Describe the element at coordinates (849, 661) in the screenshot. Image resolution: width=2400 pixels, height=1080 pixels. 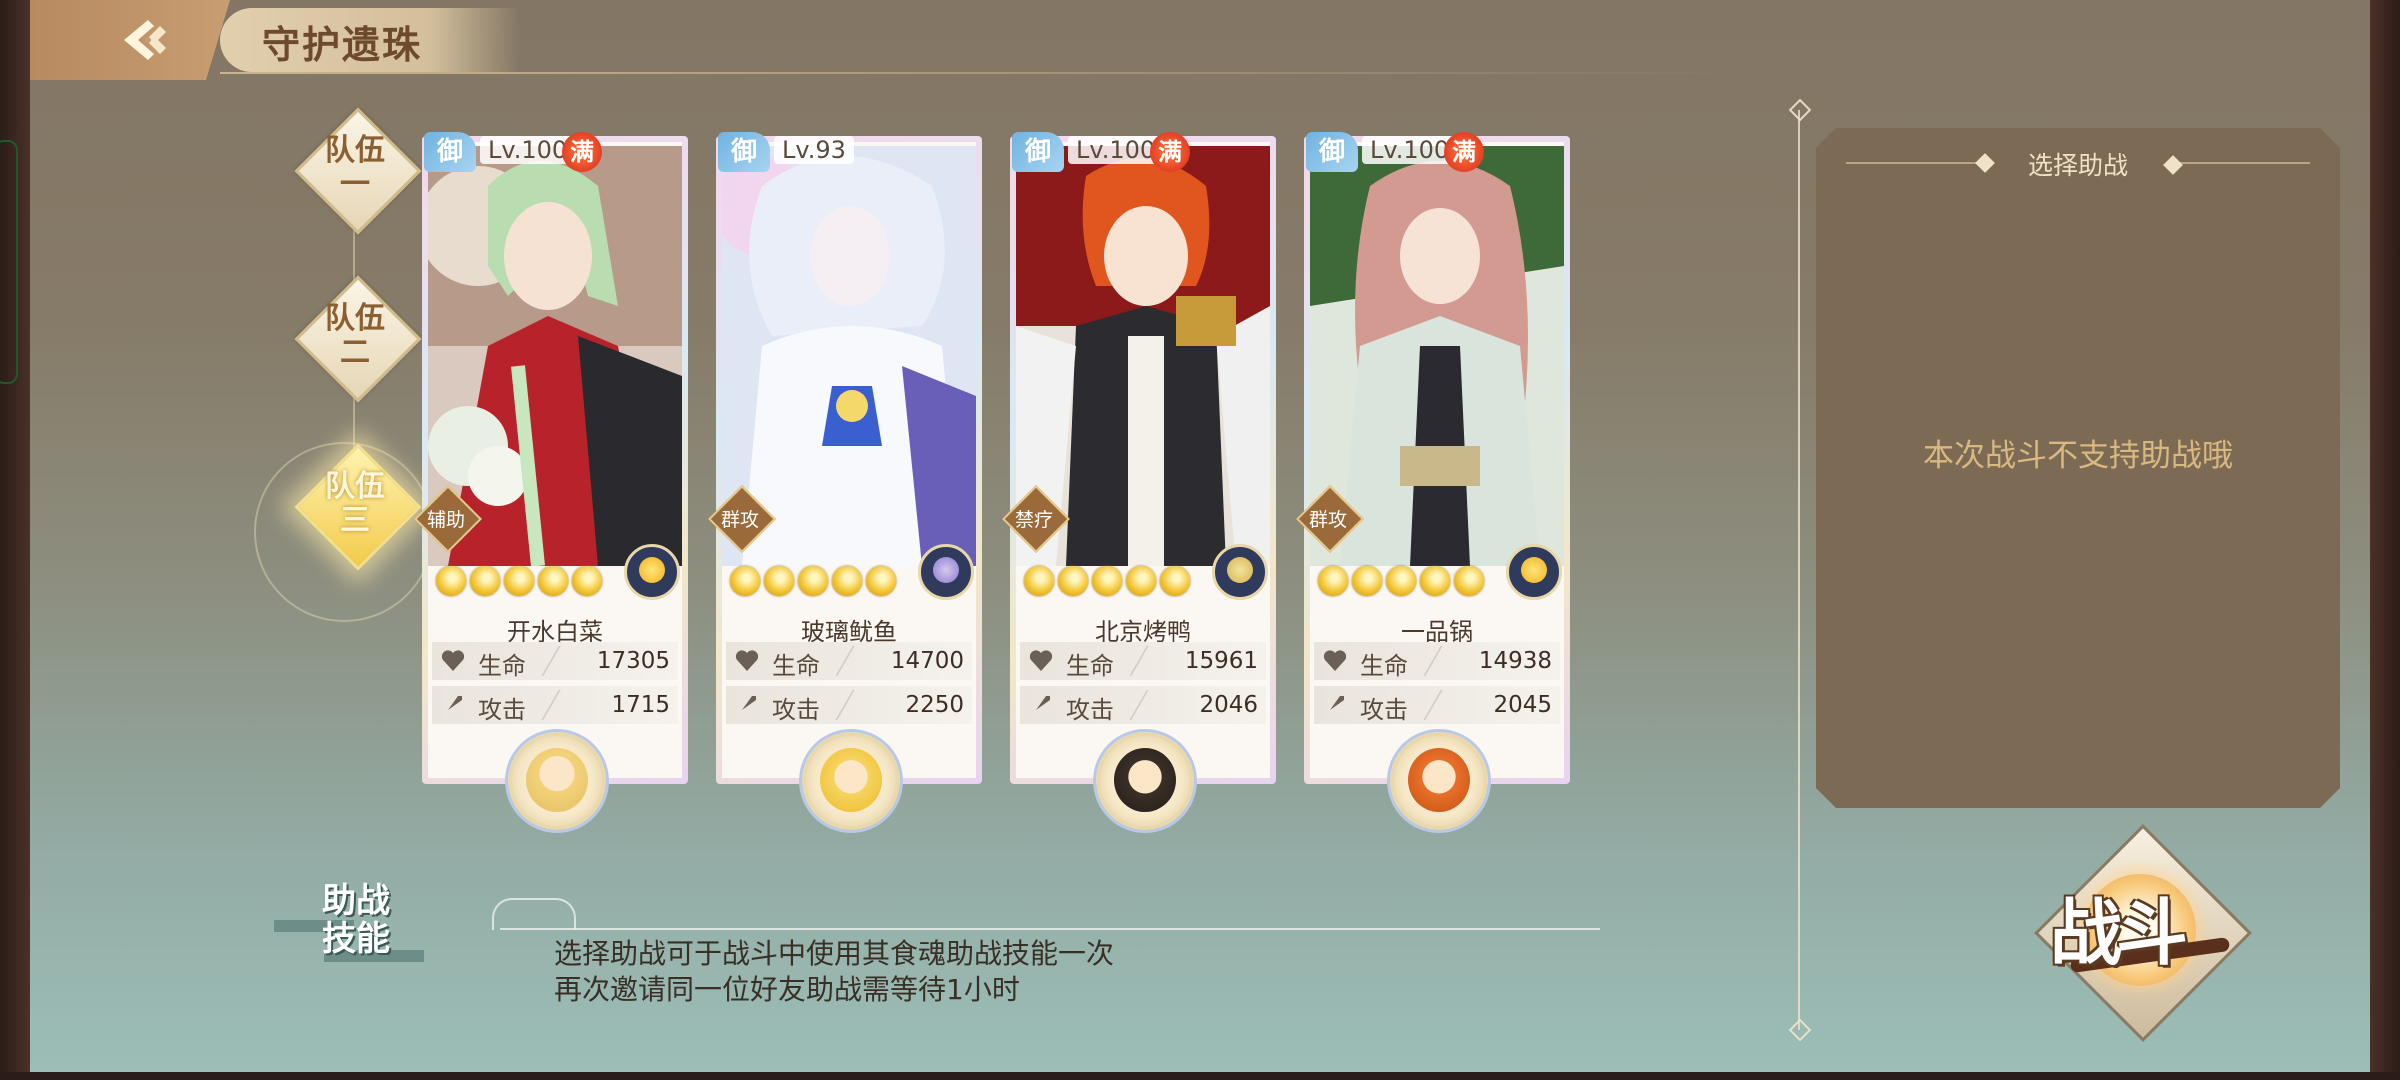
I see `hp-stat: 生命 14700` at that location.